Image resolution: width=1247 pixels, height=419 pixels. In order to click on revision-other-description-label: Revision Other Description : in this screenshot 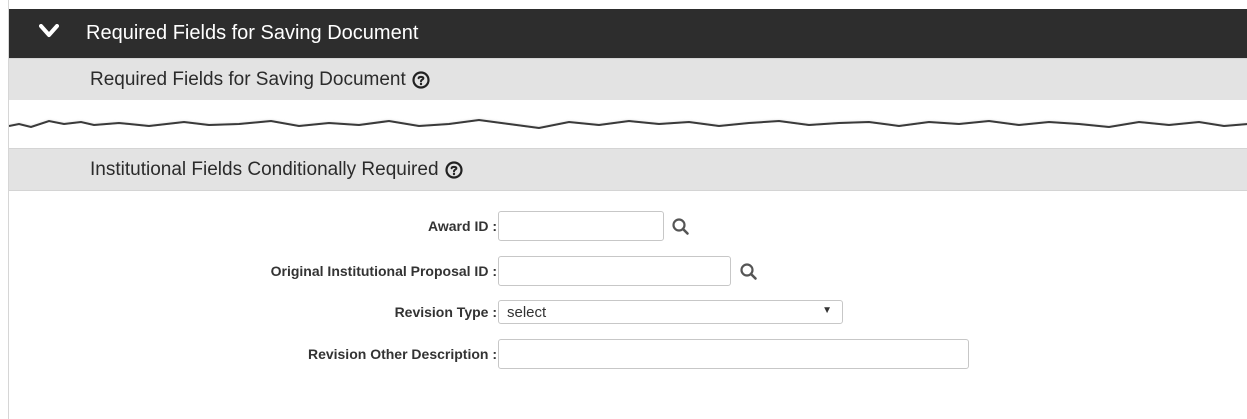, I will do `click(402, 354)`.